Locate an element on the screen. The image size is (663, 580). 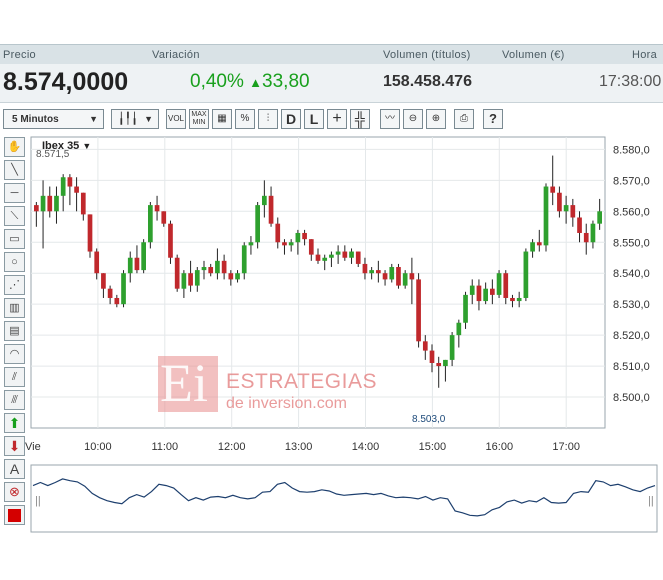
y-tick-label: 8.550,0 is located at coordinates (631, 243).